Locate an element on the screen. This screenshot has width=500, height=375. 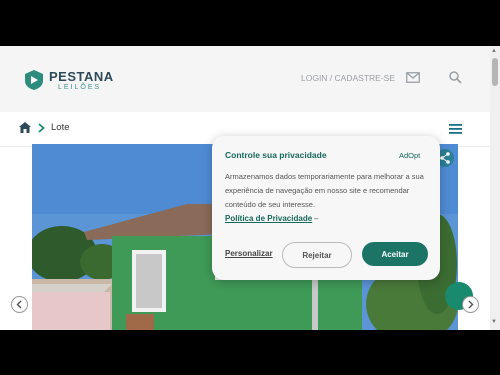
arrow-left-icon is located at coordinates (19, 304).